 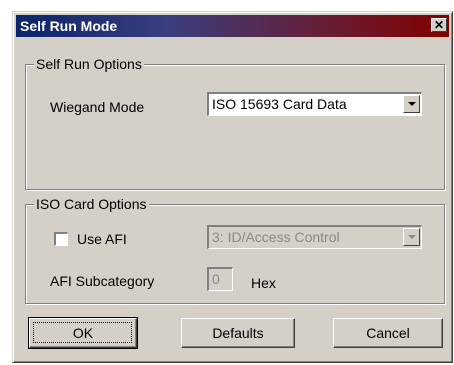 I want to click on self-run-options-legend: Self Run Options, so click(x=89, y=64).